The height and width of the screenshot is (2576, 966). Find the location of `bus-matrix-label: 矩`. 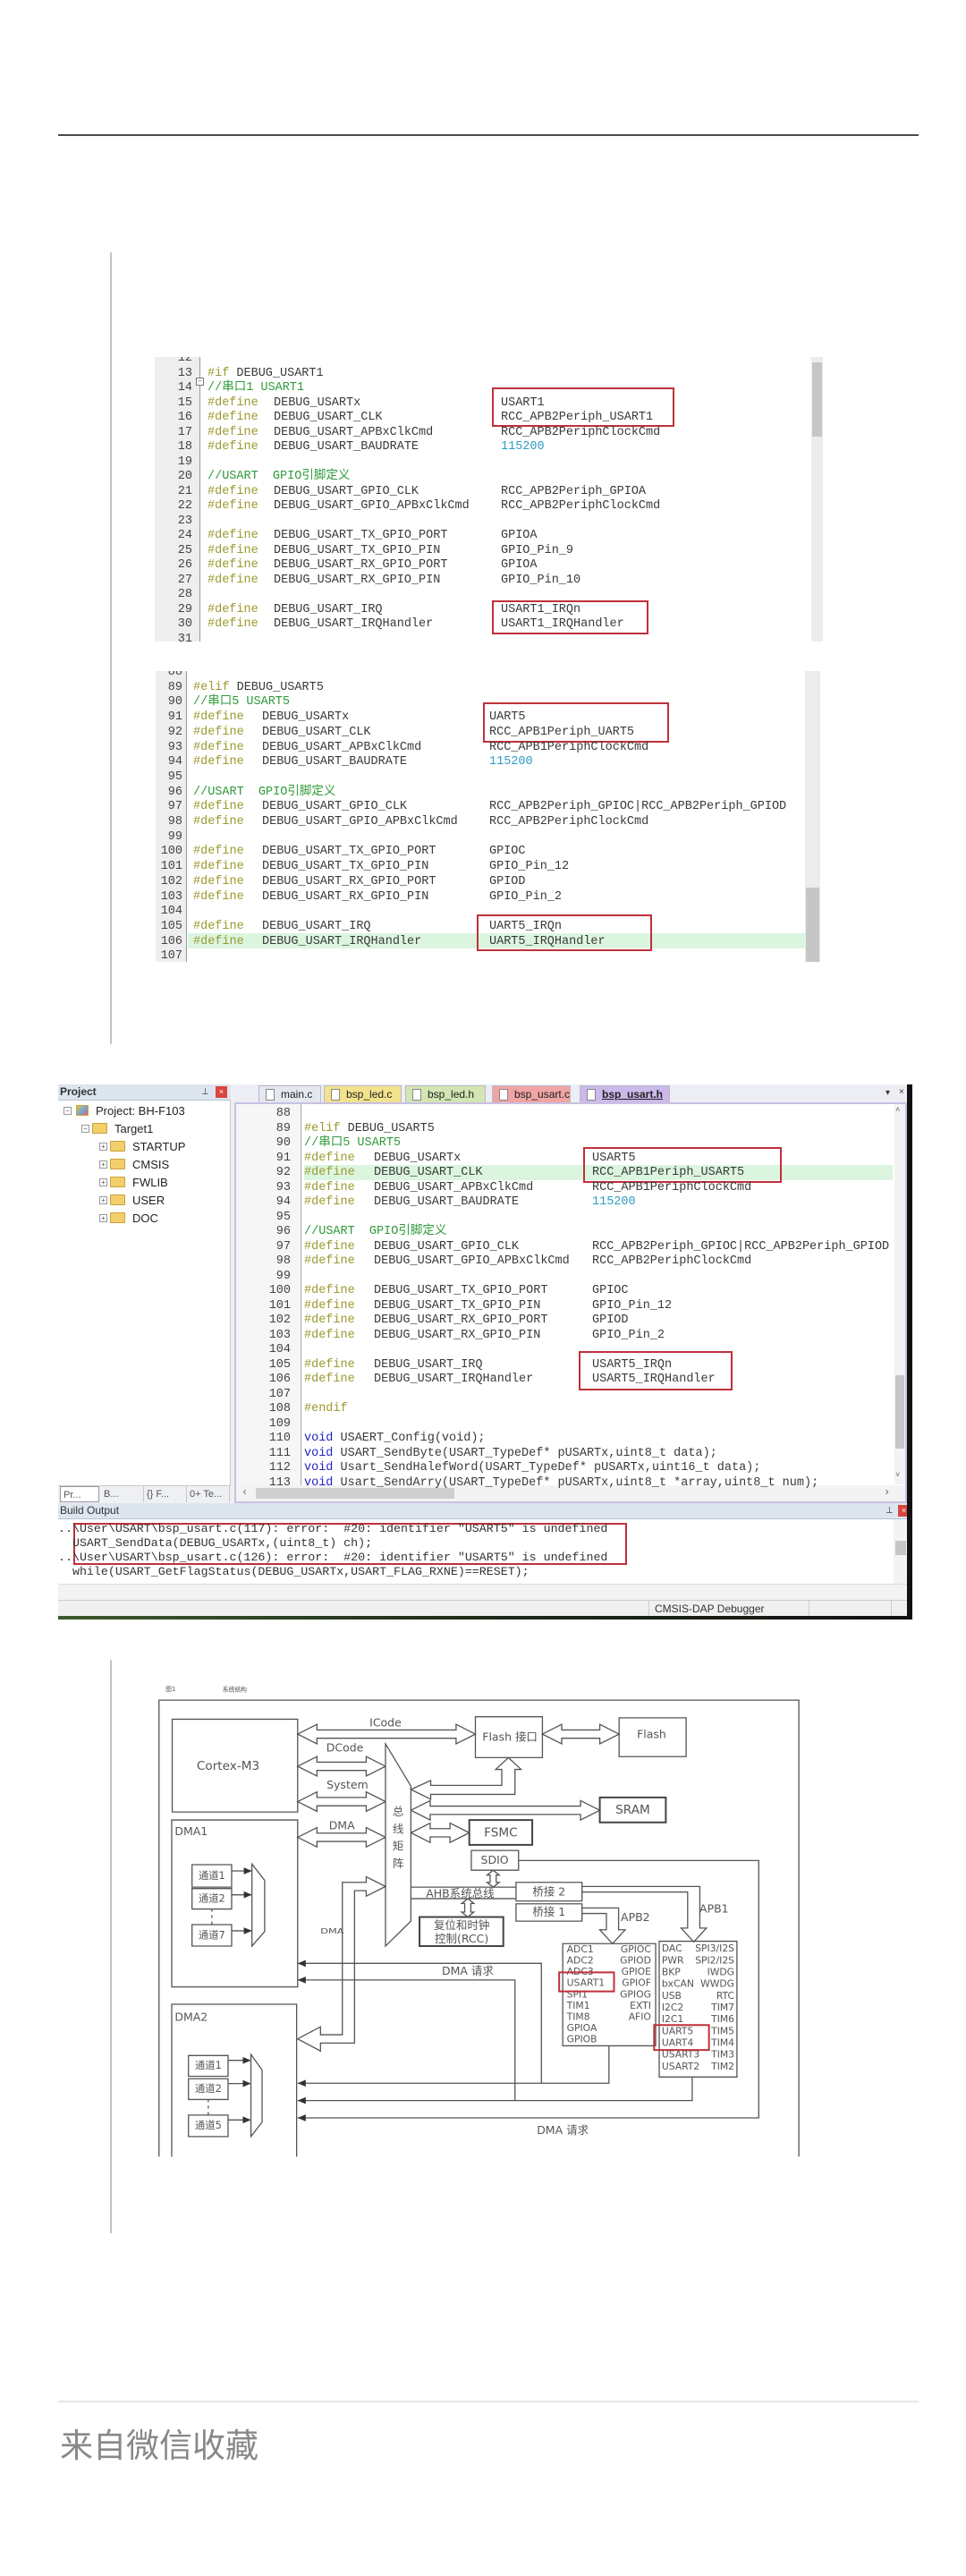

bus-matrix-label: 矩 is located at coordinates (398, 1846).